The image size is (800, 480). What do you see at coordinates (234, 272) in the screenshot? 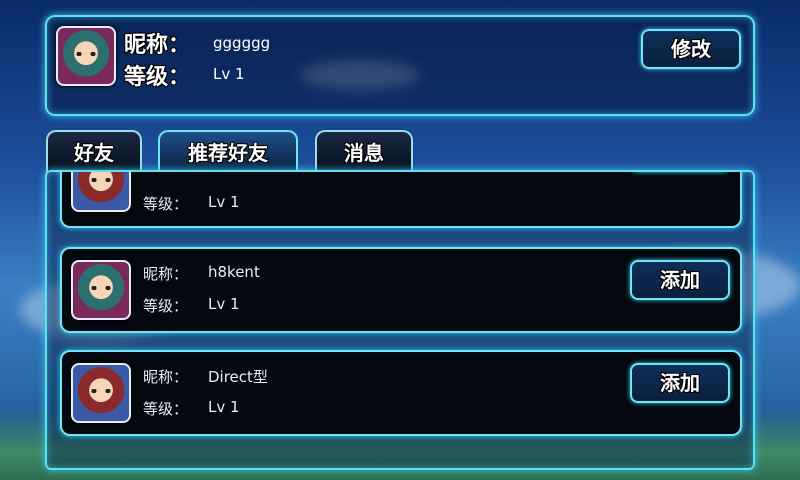
I see `friend-nickname-value: h8kent` at bounding box center [234, 272].